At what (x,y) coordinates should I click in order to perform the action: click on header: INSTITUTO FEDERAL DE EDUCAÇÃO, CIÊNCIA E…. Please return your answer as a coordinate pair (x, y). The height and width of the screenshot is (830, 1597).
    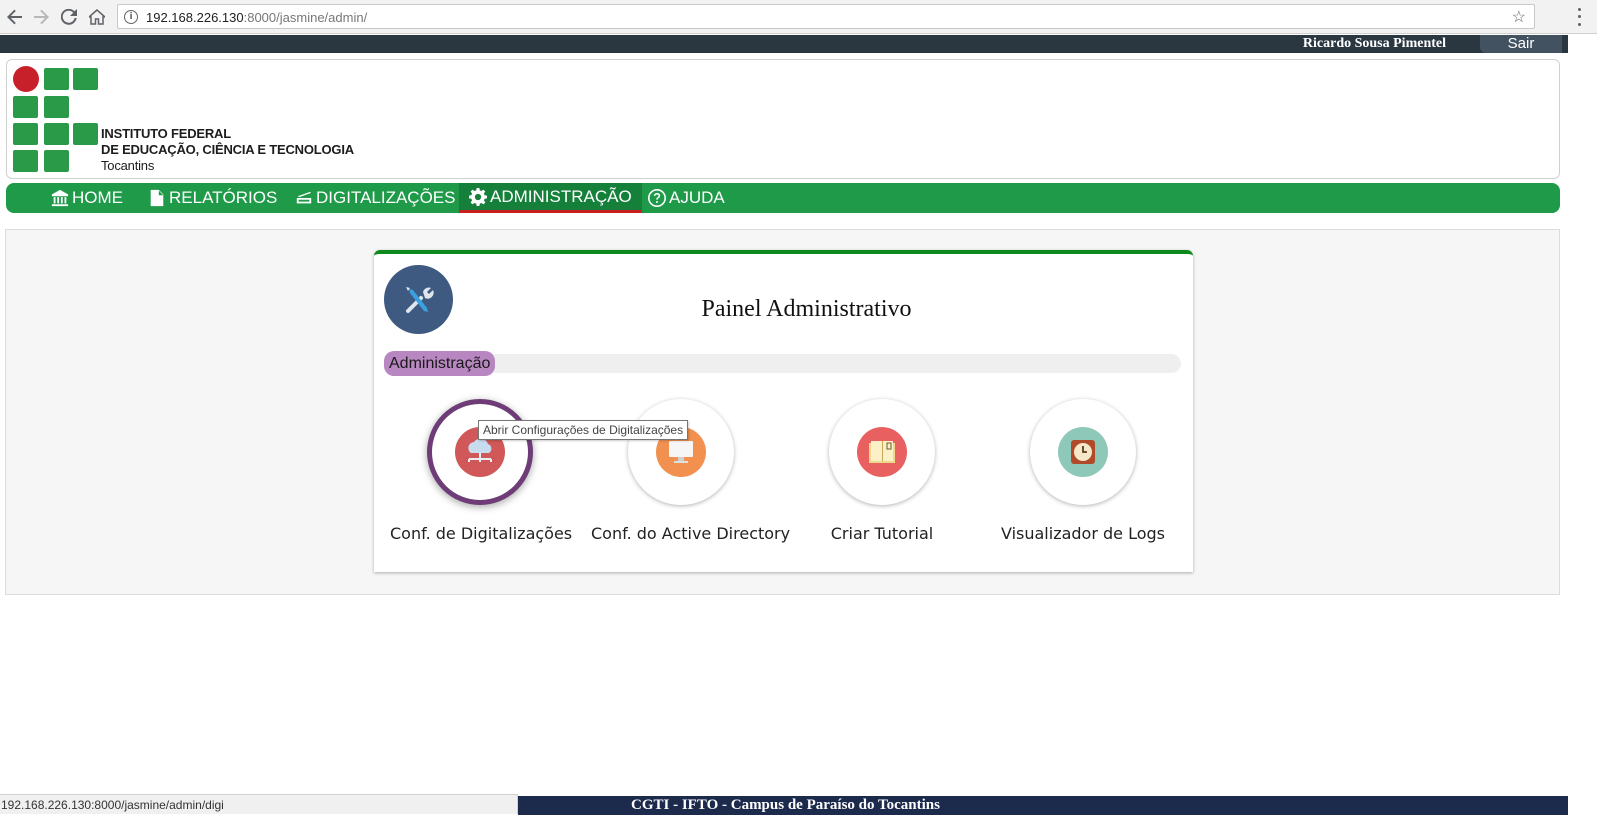
    Looking at the image, I should click on (783, 119).